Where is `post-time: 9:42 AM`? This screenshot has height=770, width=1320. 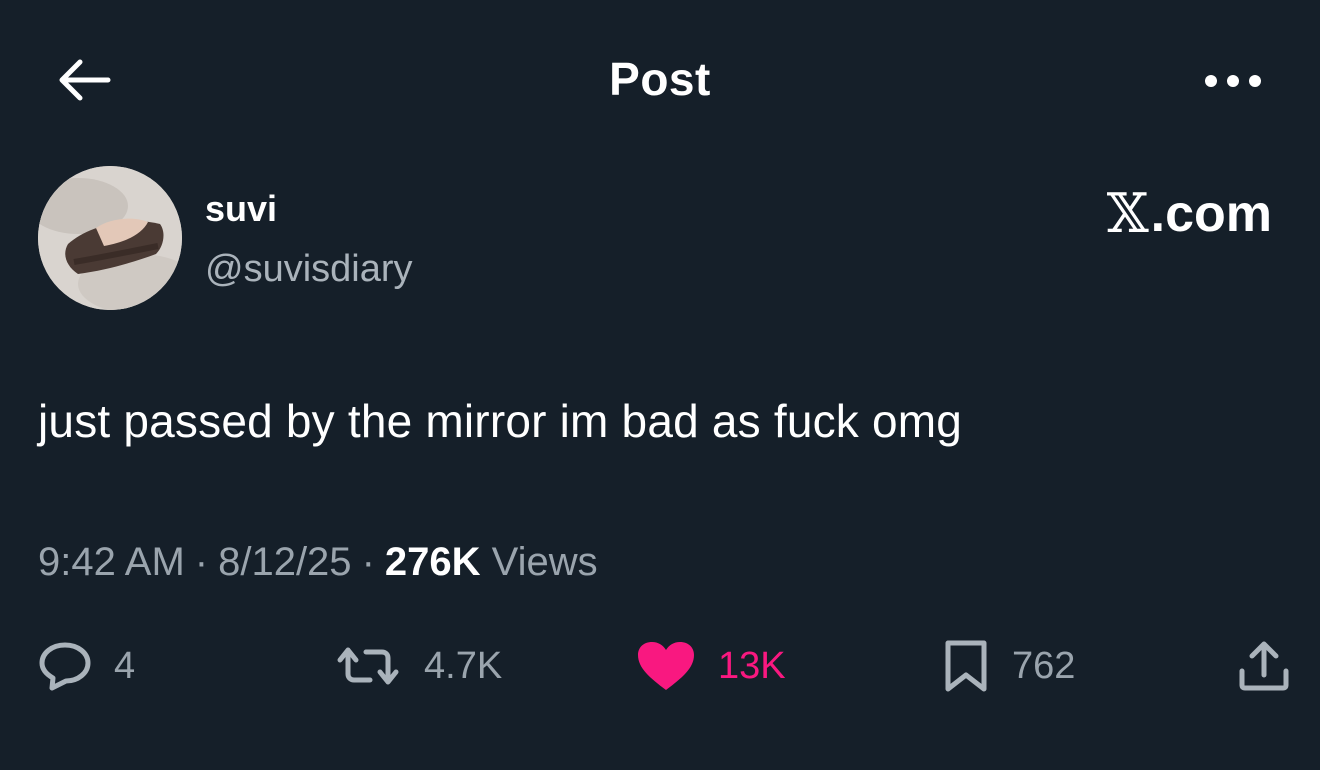
post-time: 9:42 AM is located at coordinates (111, 562).